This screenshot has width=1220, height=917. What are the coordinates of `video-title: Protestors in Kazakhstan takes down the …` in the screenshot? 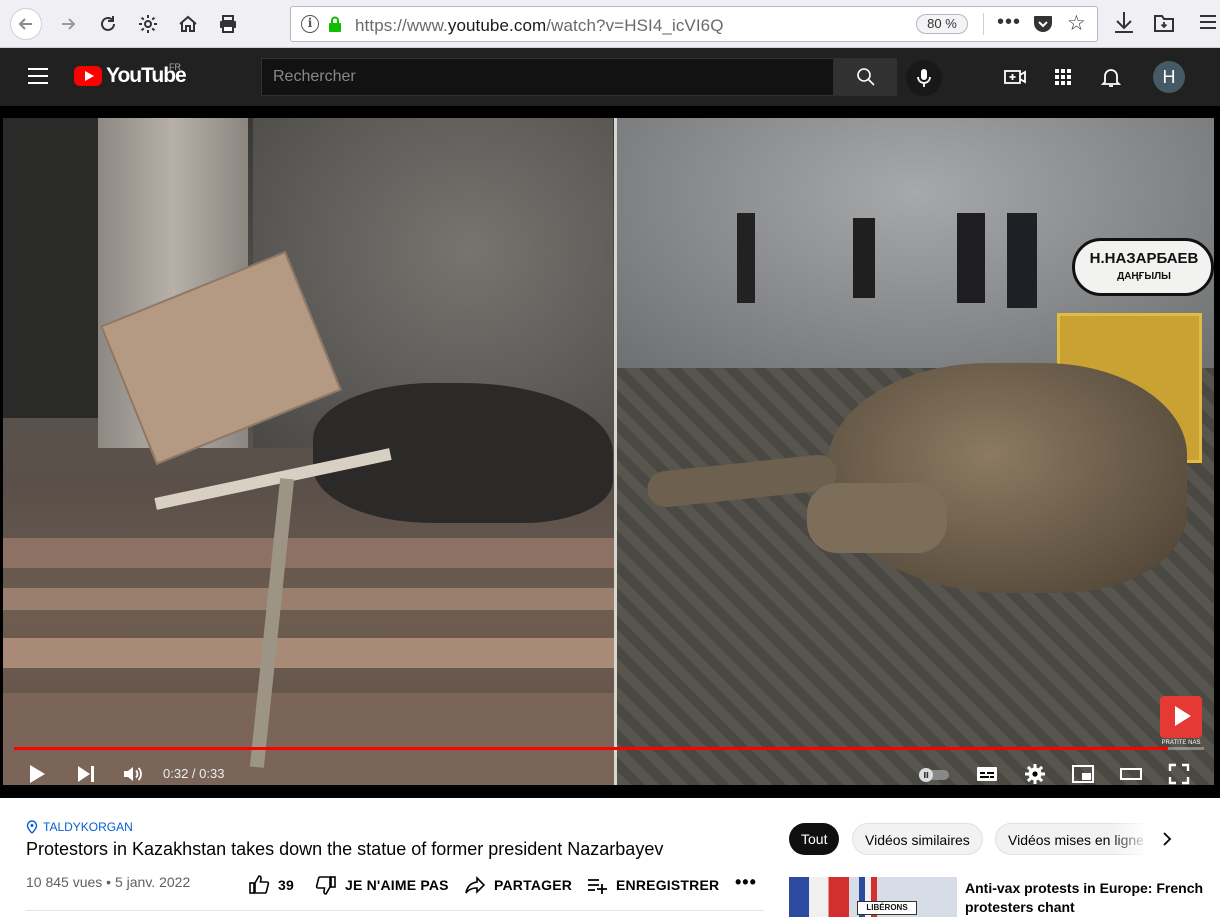 It's located at (345, 849).